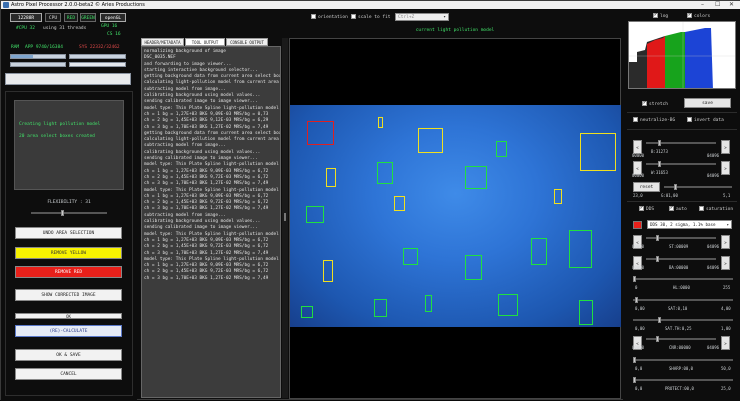  Describe the element at coordinates (113, 17) in the screenshot. I see `opengl-button: openGL` at that location.